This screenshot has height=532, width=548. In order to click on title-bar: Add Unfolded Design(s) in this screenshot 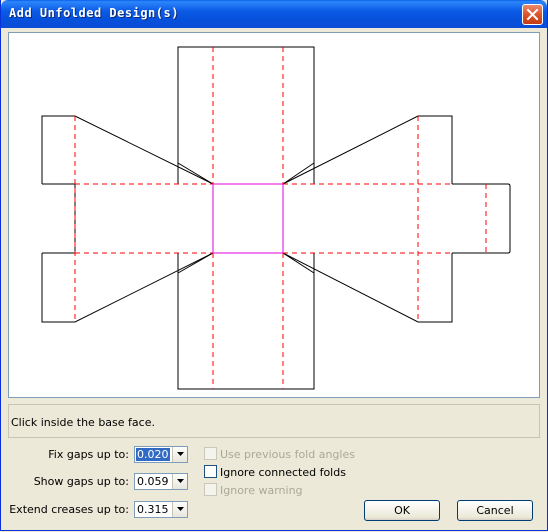, I will do `click(274, 14)`.